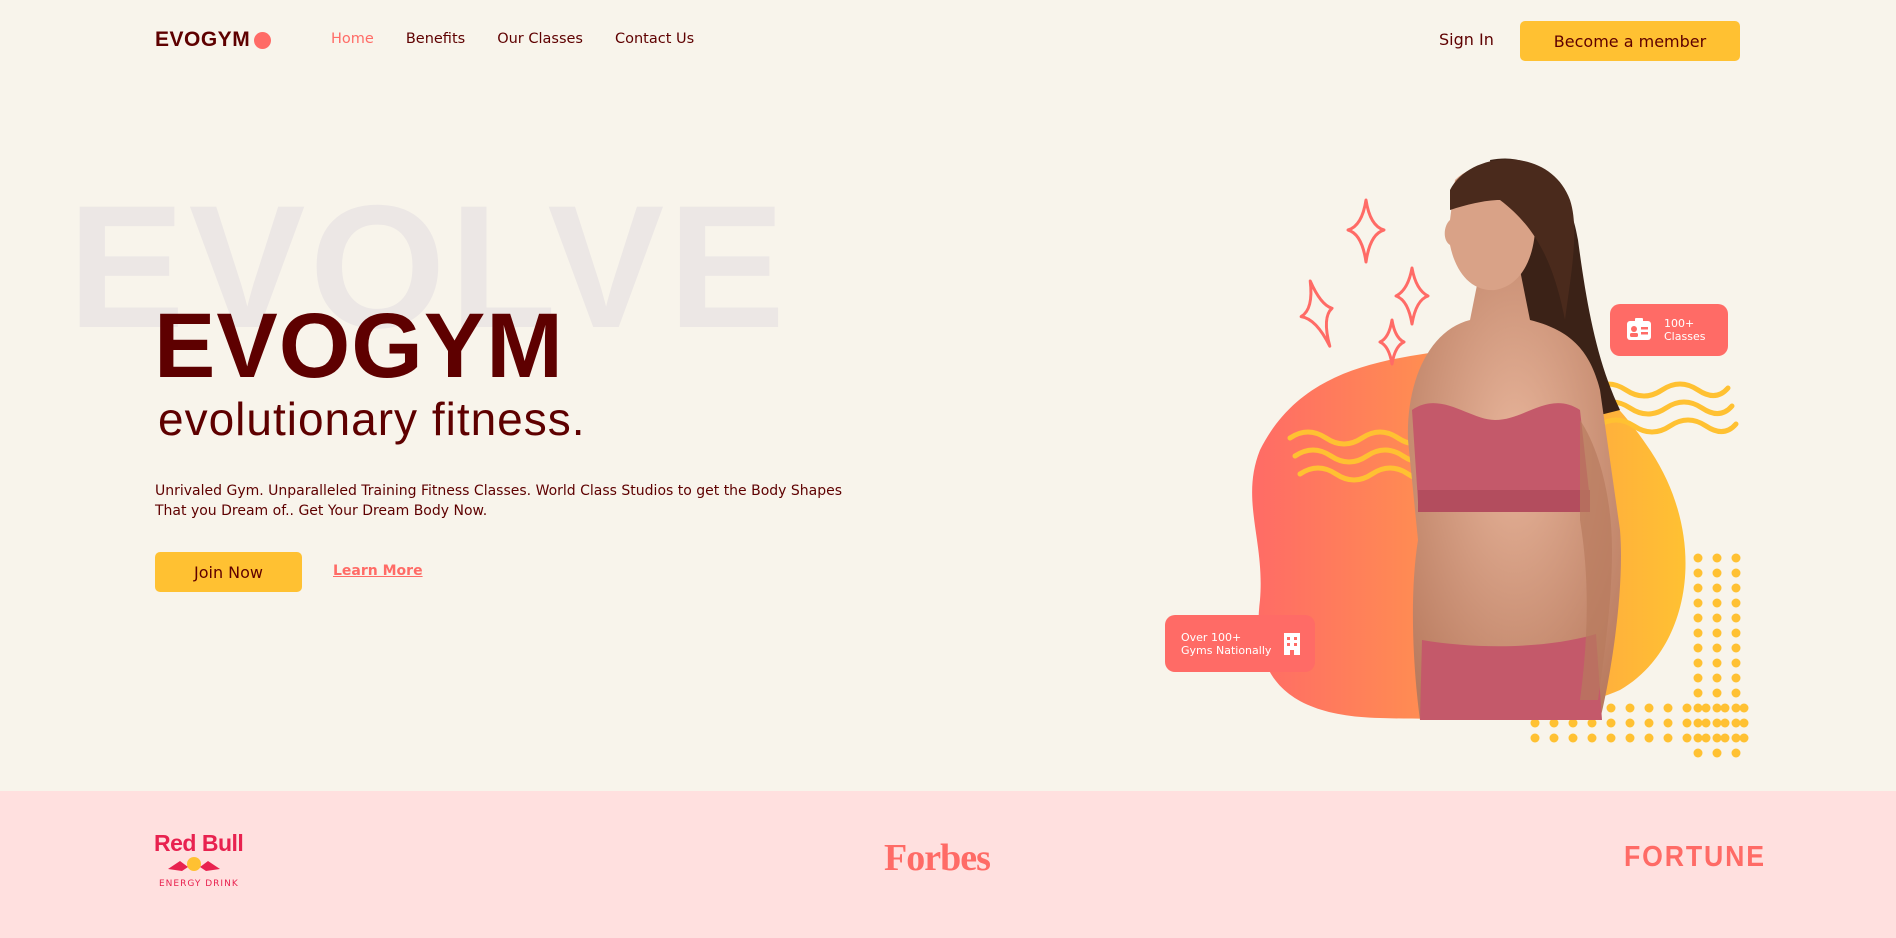 The width and height of the screenshot is (1896, 938). What do you see at coordinates (1639, 329) in the screenshot?
I see `id-card-icon` at bounding box center [1639, 329].